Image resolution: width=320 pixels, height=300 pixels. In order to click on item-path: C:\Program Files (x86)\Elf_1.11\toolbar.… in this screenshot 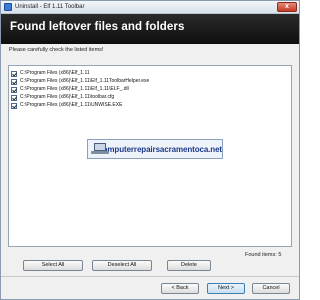, I will do `click(67, 97)`.